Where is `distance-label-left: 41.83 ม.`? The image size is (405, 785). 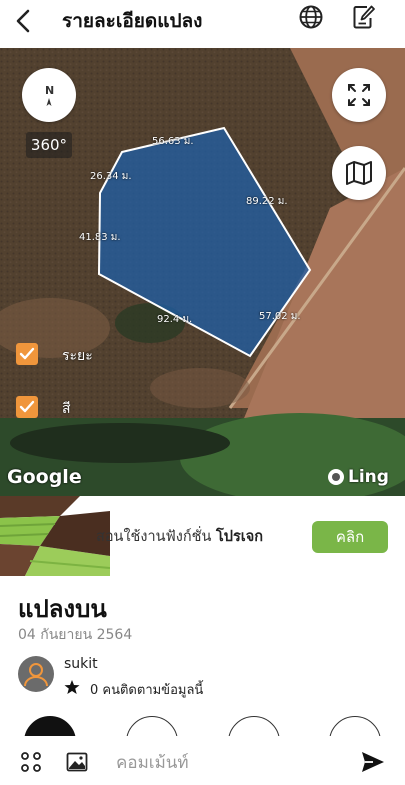 distance-label-left: 41.83 ม. is located at coordinates (100, 237).